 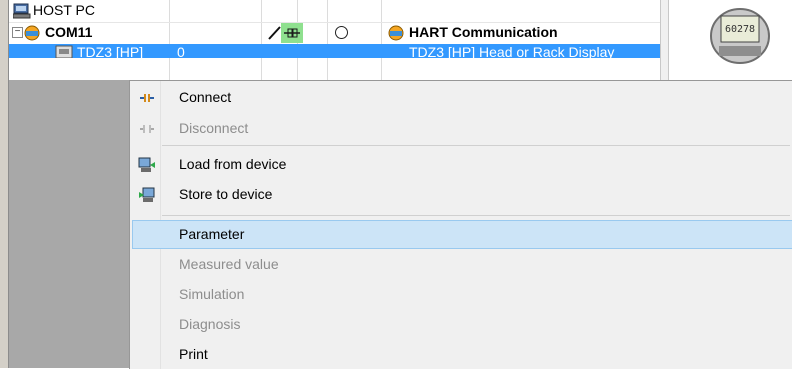 What do you see at coordinates (512, 51) in the screenshot?
I see `tree-desc-tdz3: TDZ3 [HP] Head or Rack Display` at bounding box center [512, 51].